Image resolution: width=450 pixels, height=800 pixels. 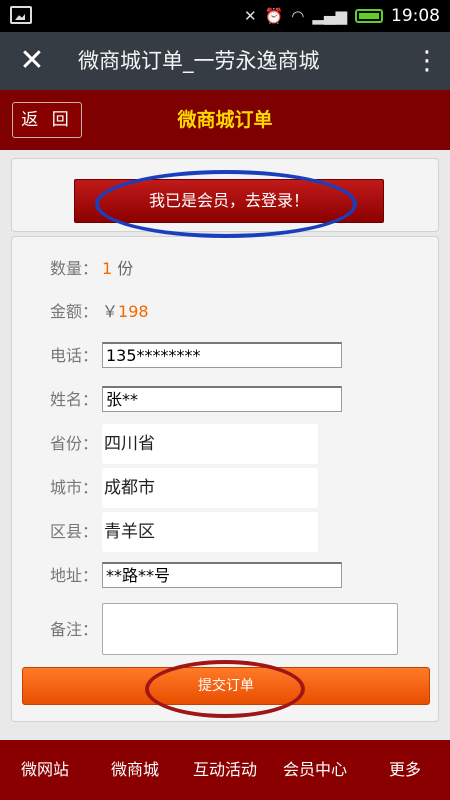 I want to click on currency-symbol: ￥, so click(x=110, y=311).